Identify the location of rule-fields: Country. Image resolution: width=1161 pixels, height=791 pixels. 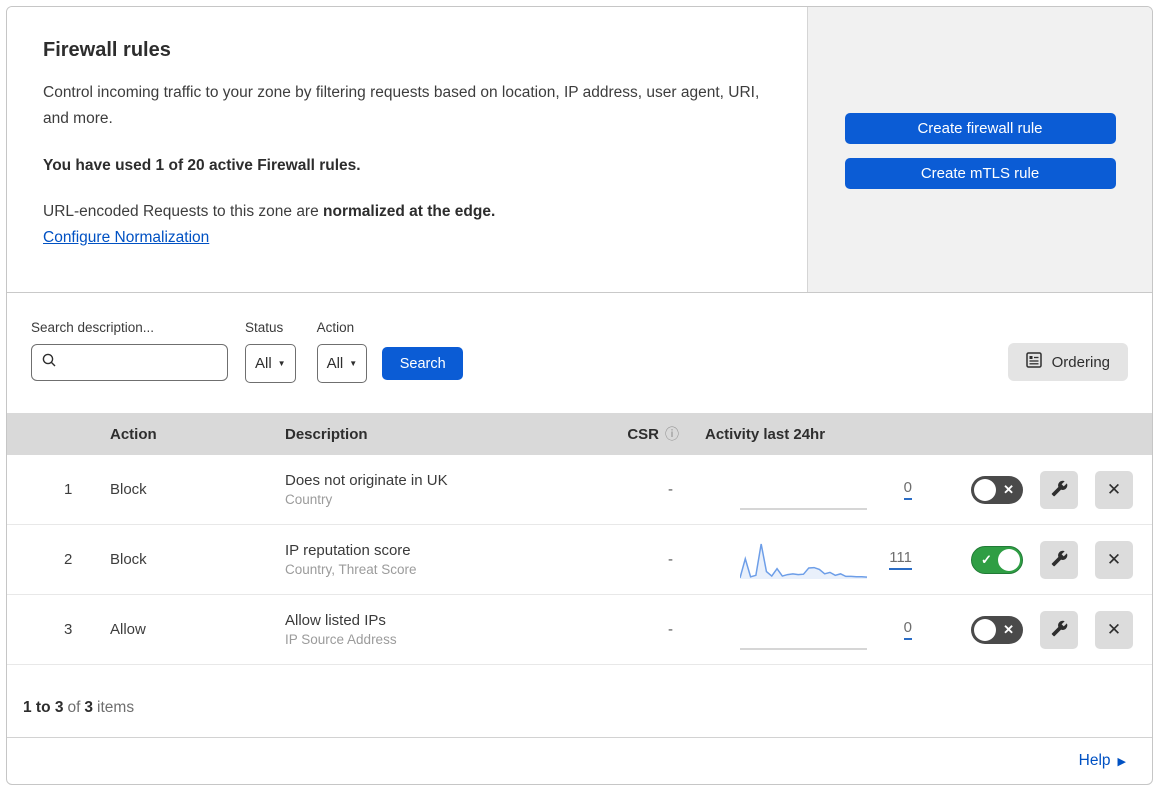
(309, 499).